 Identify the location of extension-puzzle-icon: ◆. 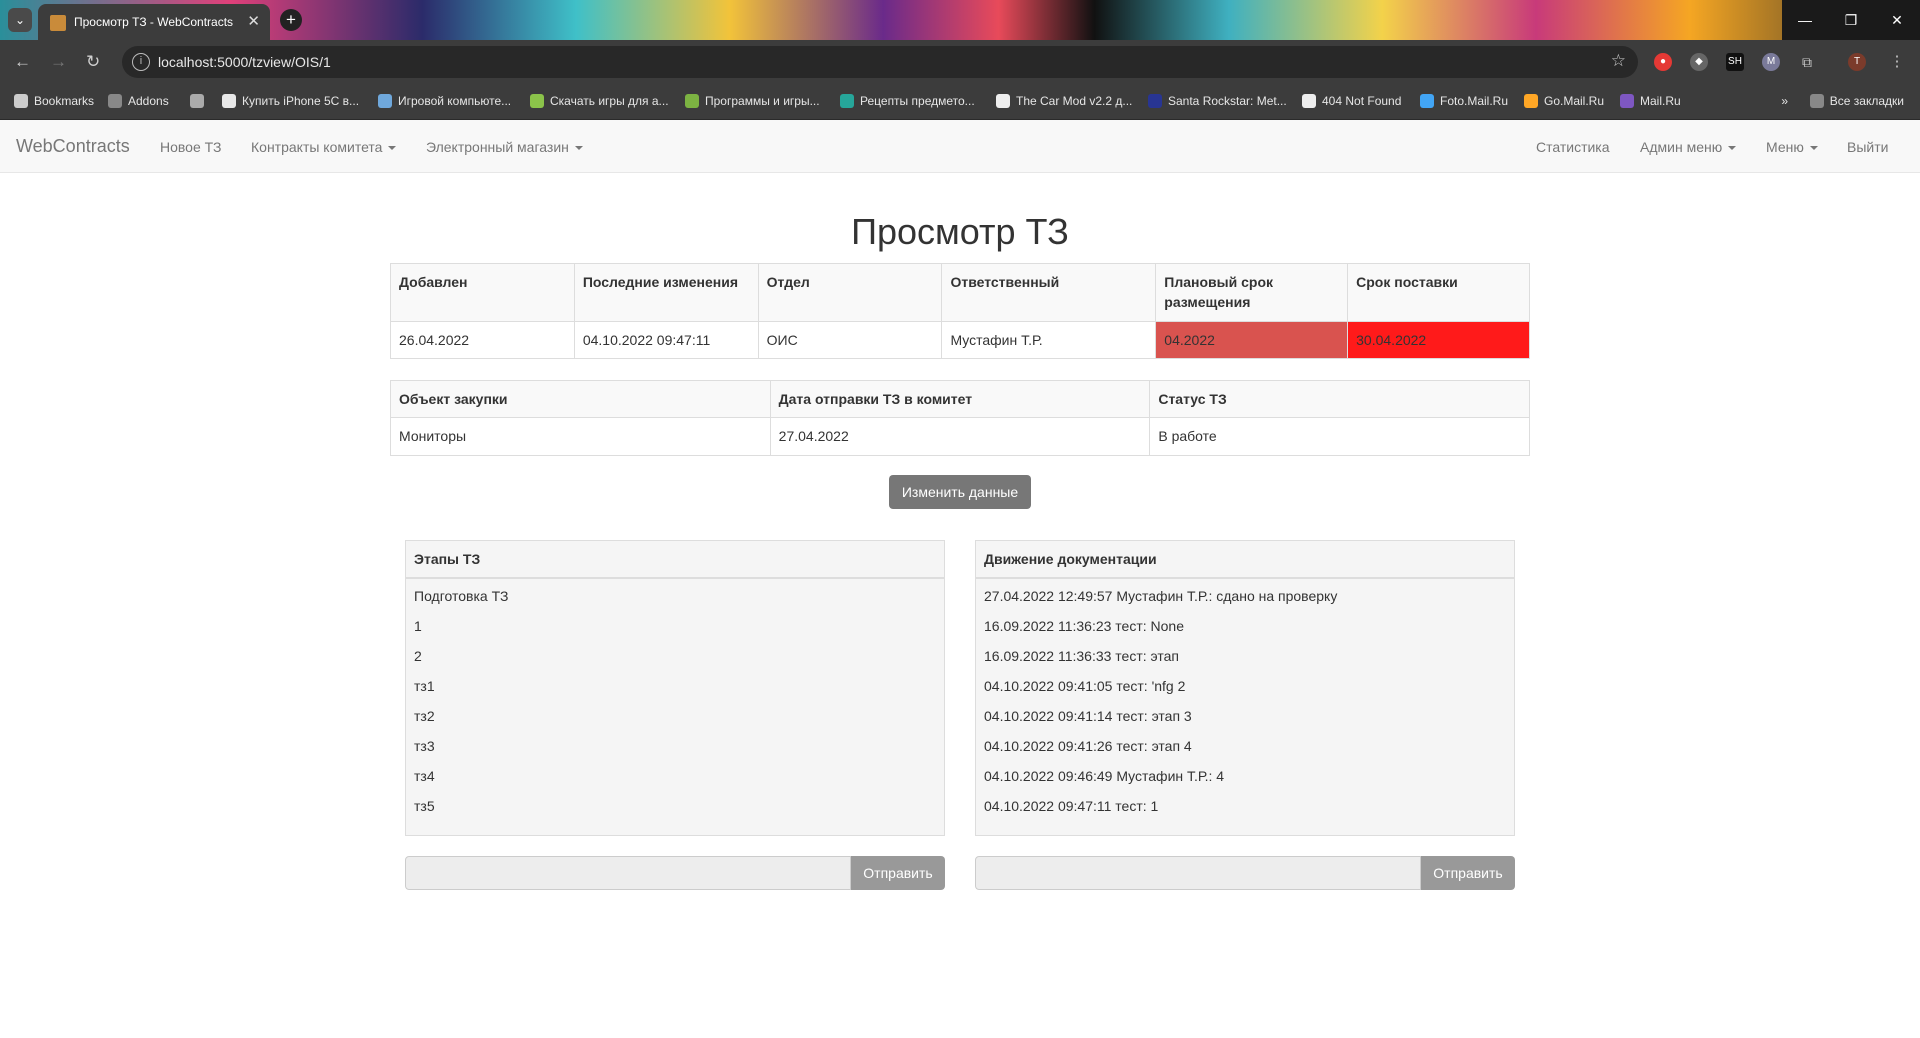
(1699, 62).